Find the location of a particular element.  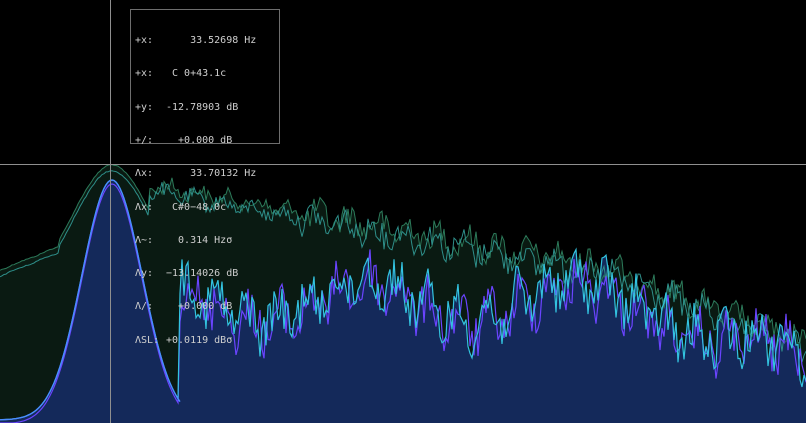

readout-label: Λ~: is located at coordinates (144, 240).